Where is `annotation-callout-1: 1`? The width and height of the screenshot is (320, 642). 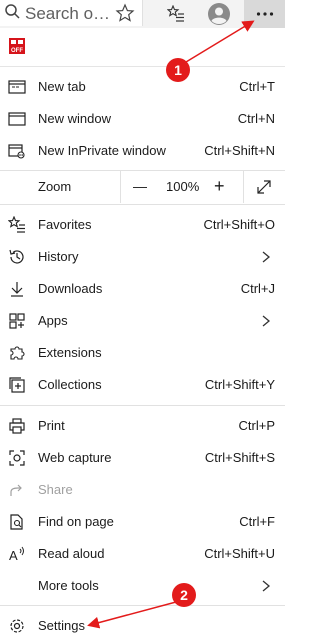
annotation-callout-1: 1 is located at coordinates (178, 70).